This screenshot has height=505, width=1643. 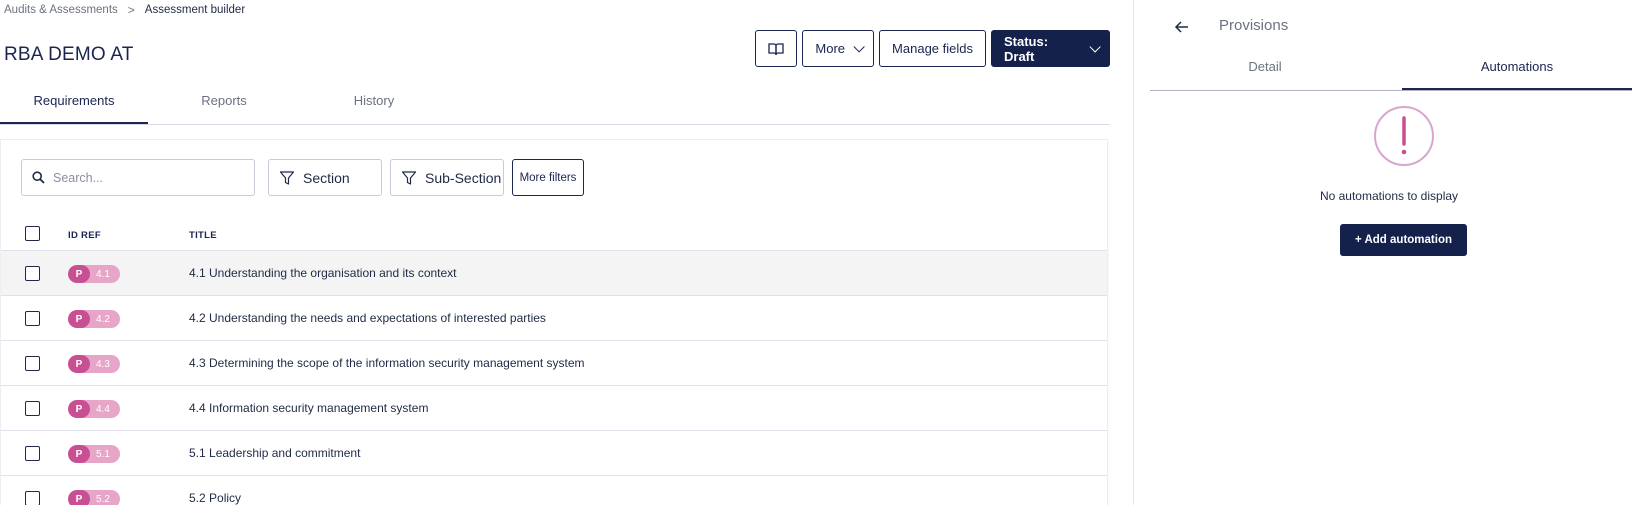 What do you see at coordinates (1391, 72) in the screenshot?
I see `panel-tabs: Detail Automations` at bounding box center [1391, 72].